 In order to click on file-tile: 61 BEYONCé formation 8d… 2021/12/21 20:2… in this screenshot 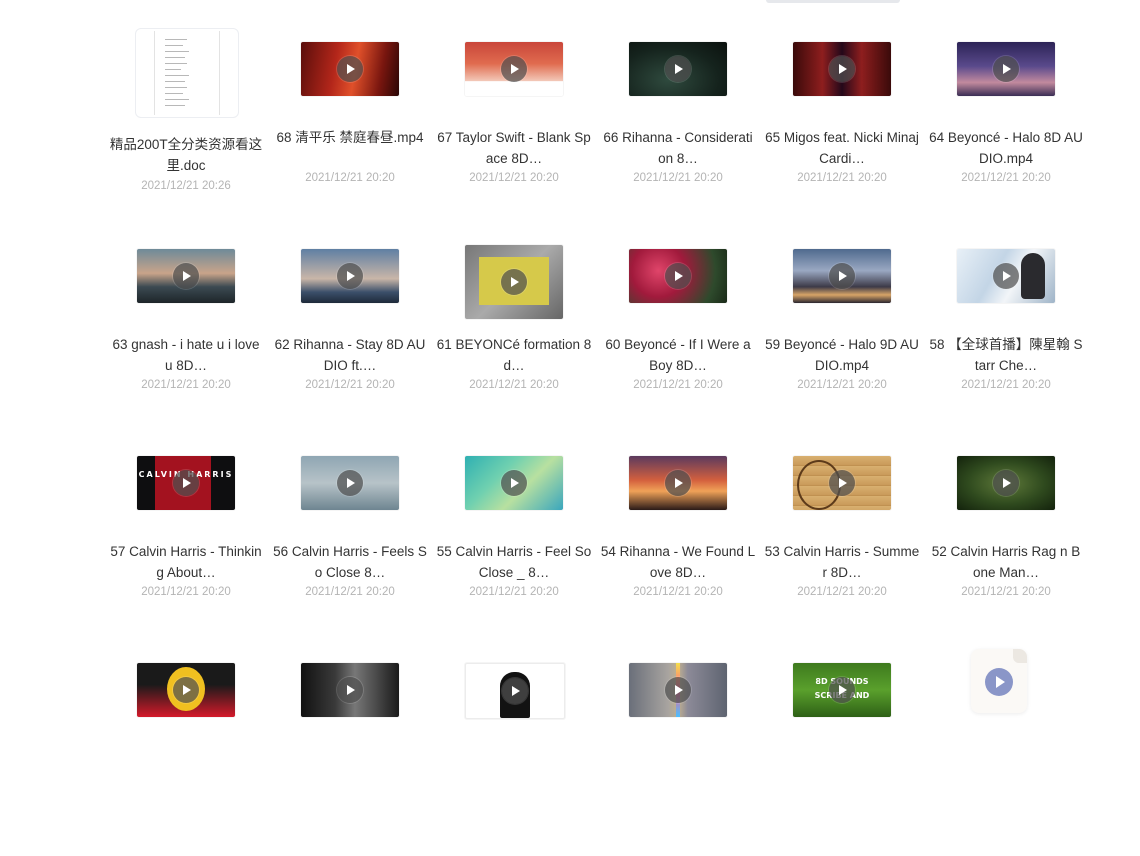, I will do `click(514, 338)`.